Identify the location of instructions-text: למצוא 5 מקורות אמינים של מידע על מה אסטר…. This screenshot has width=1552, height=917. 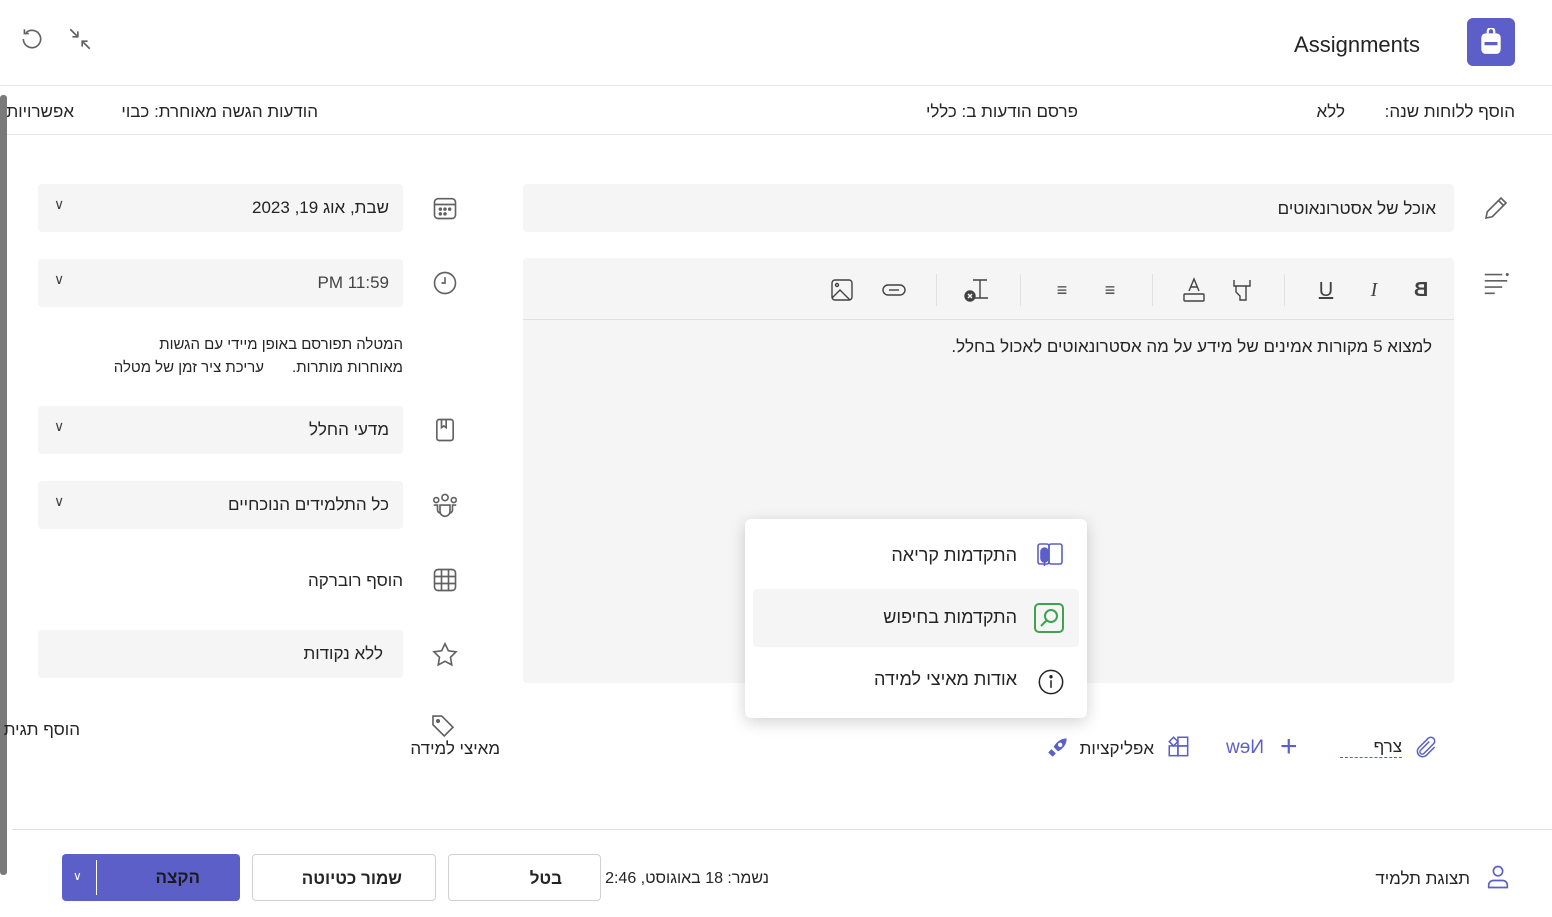
(1191, 347).